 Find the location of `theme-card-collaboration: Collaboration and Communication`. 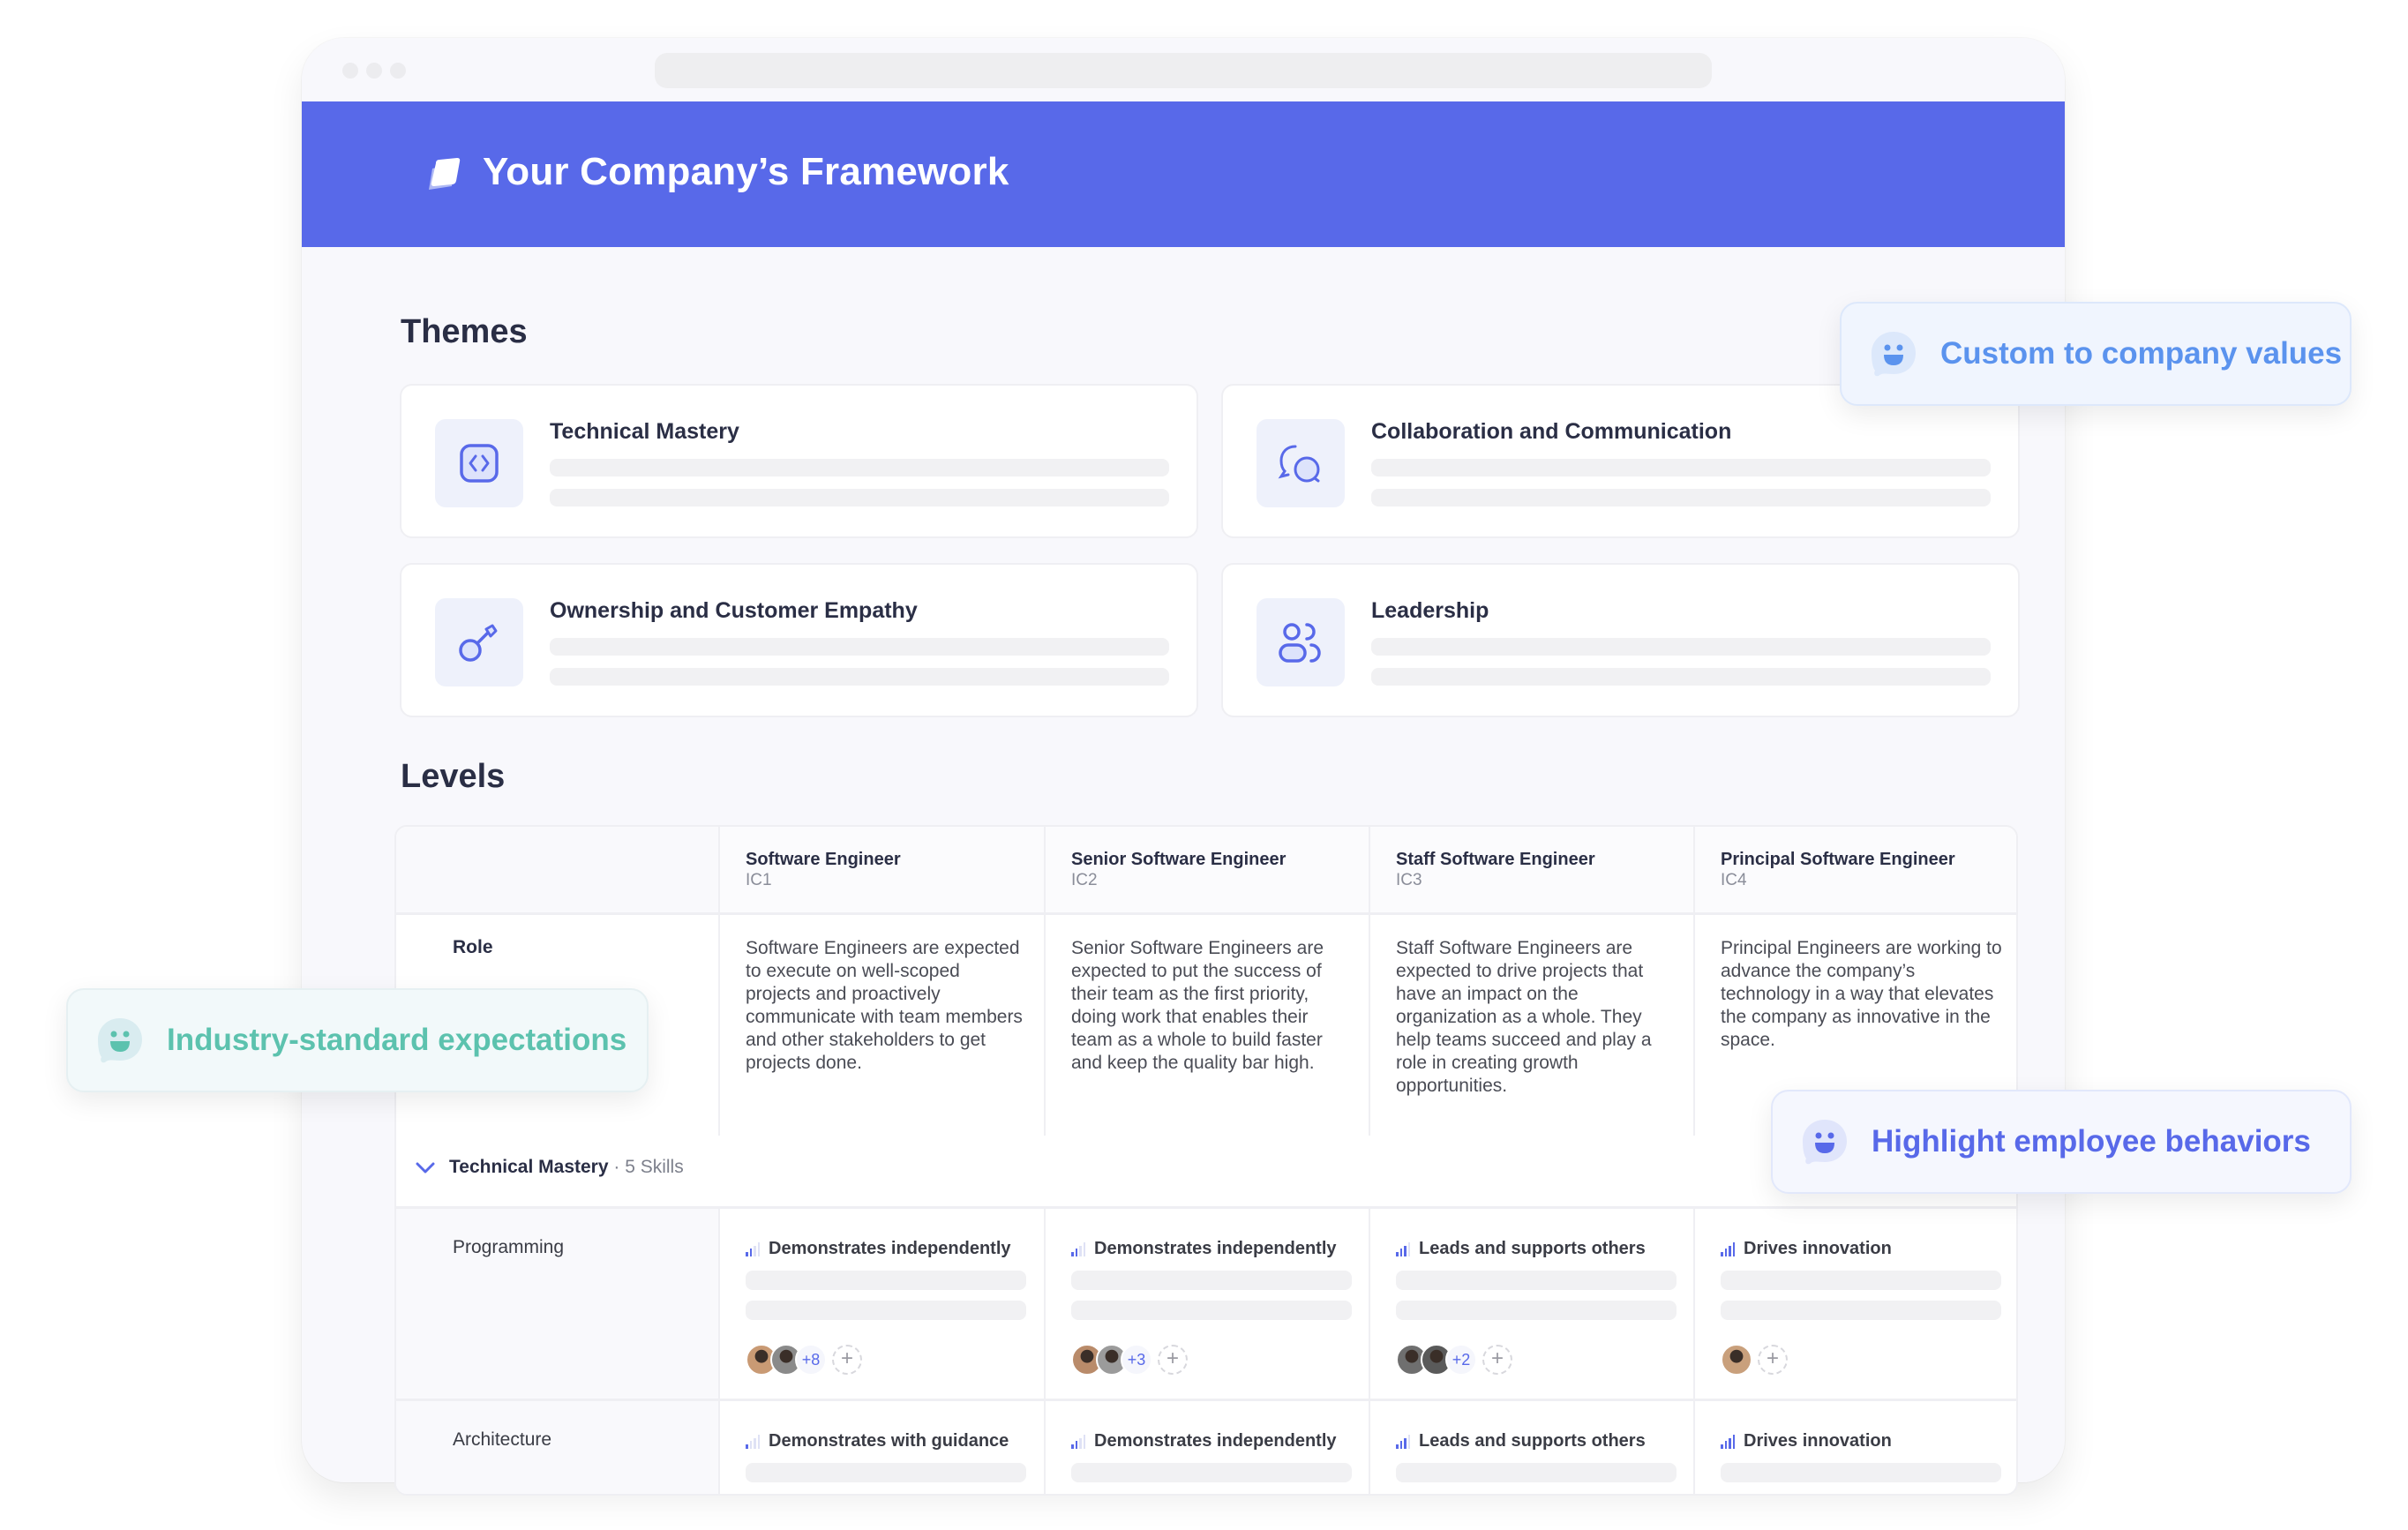

theme-card-collaboration: Collaboration and Communication is located at coordinates (1621, 461).